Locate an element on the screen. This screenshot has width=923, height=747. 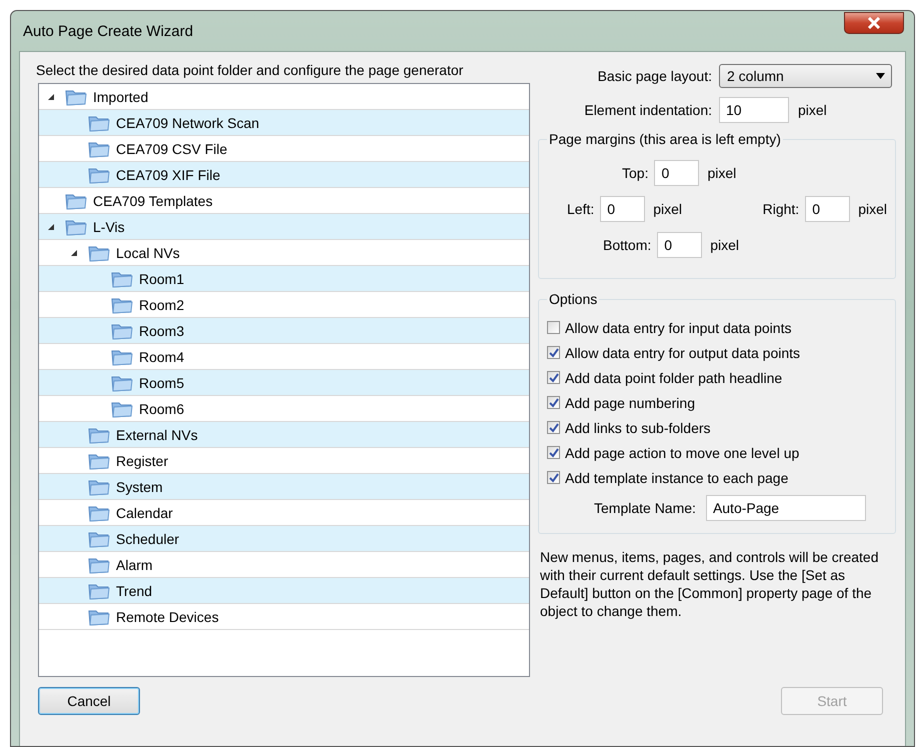
tree-item-label: L-Vis is located at coordinates (109, 226).